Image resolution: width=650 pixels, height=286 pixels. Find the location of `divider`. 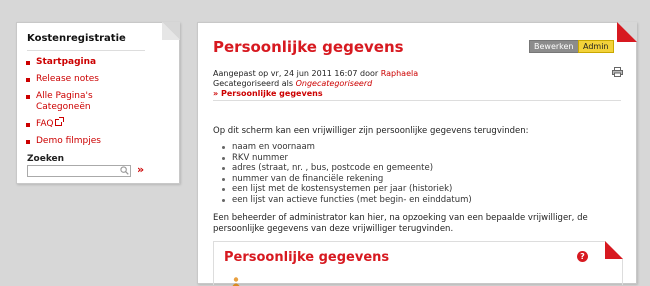

divider is located at coordinates (417, 100).